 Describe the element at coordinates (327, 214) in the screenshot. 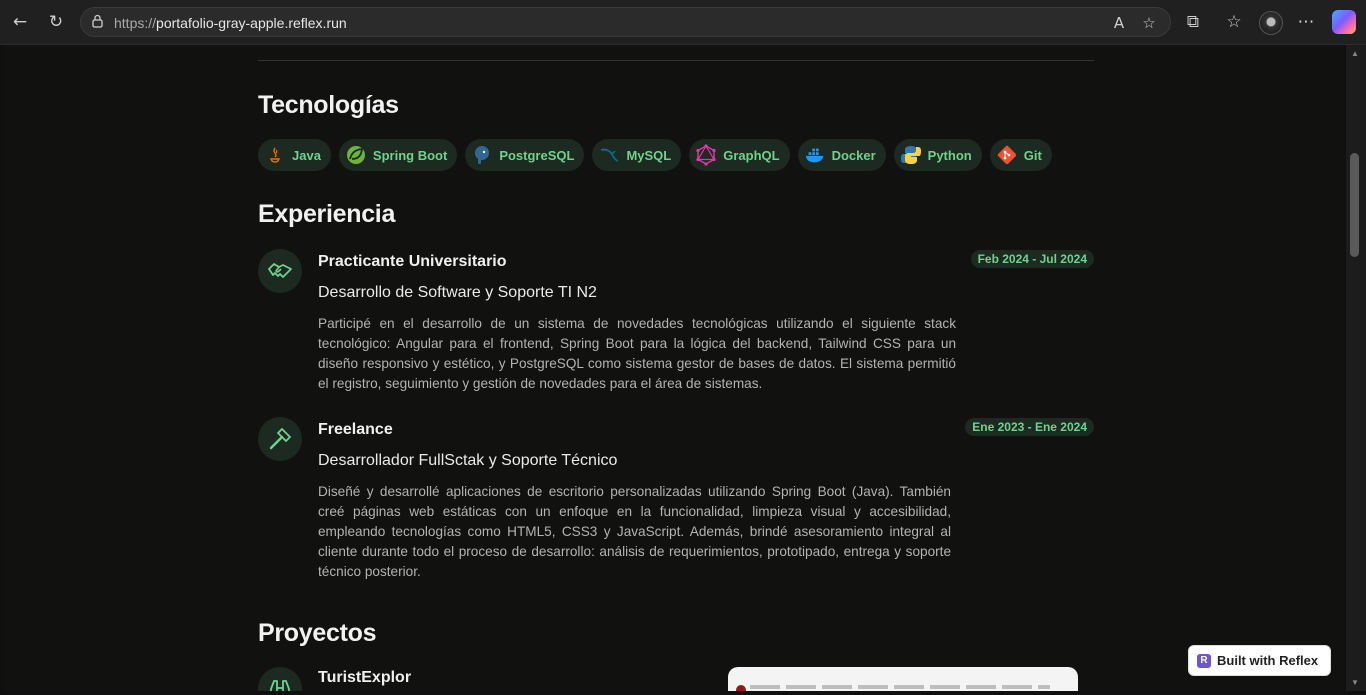

I see `experience-heading: Experiencia` at that location.